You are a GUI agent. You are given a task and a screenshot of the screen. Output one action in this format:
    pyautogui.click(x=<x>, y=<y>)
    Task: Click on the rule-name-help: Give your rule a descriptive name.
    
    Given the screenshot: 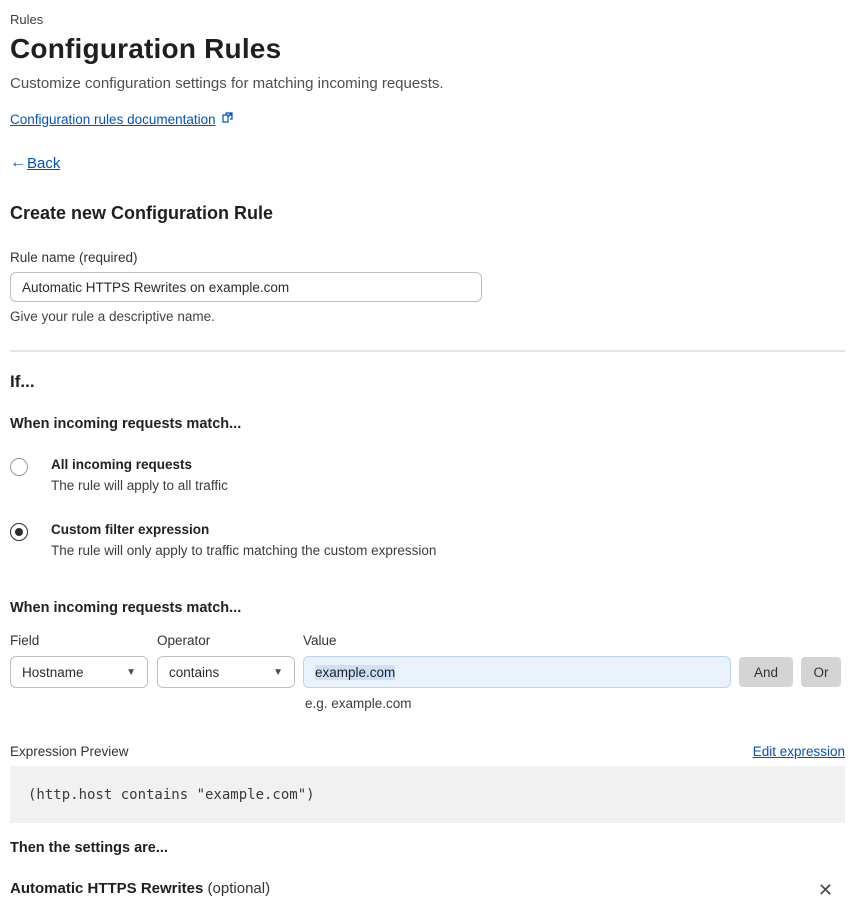 What is the action you would take?
    pyautogui.click(x=112, y=316)
    